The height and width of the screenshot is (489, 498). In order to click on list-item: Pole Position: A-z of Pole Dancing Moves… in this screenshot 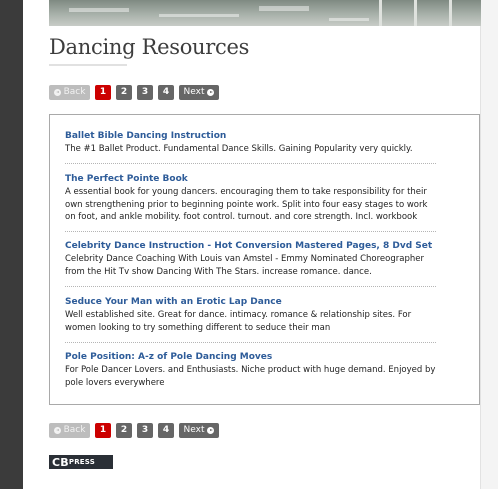, I will do `click(250, 373)`.